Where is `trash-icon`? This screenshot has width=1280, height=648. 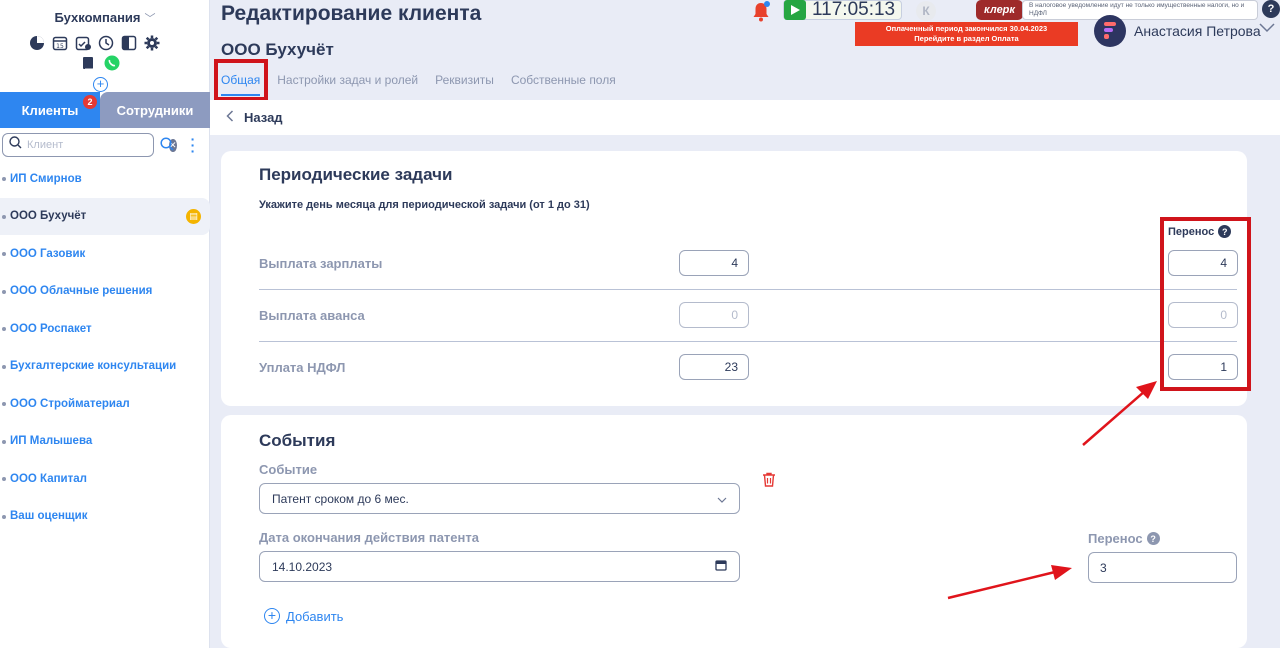 trash-icon is located at coordinates (769, 482).